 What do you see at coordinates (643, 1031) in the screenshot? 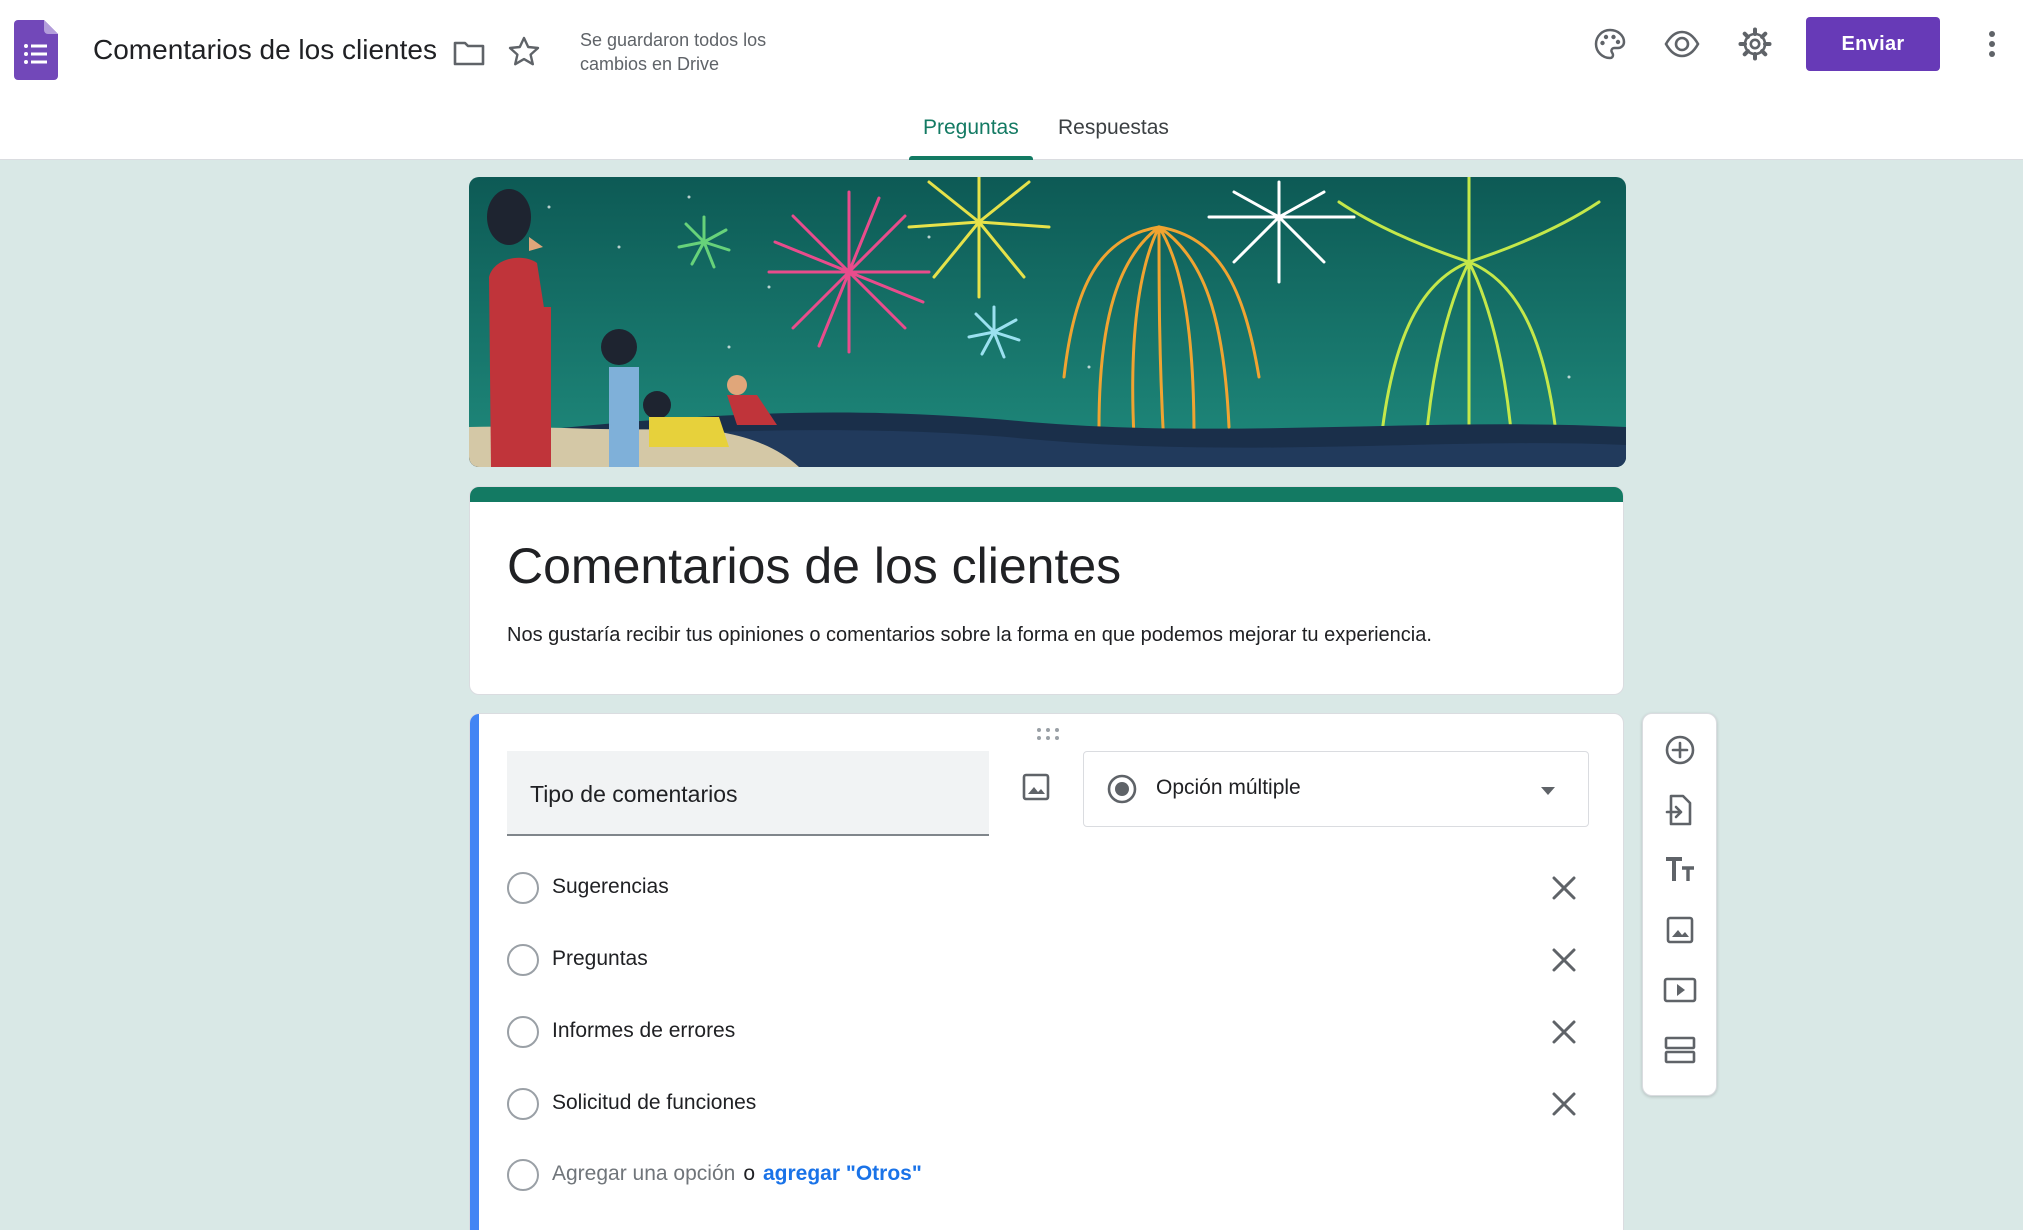
I see `option-label: Informes de errores` at bounding box center [643, 1031].